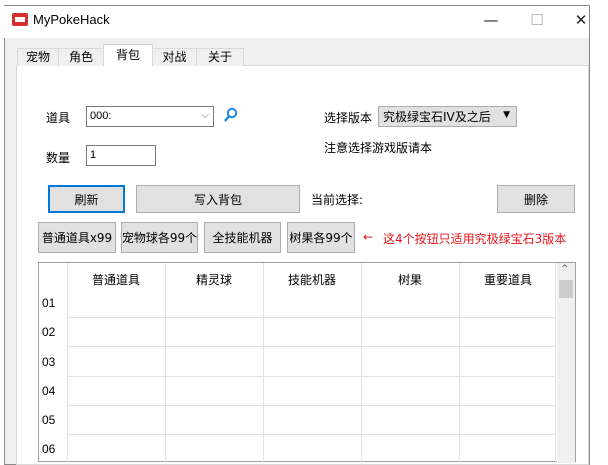 Image resolution: width=608 pixels, height=465 pixels. Describe the element at coordinates (566, 363) in the screenshot. I see `vertical-scrollbar: ^` at that location.